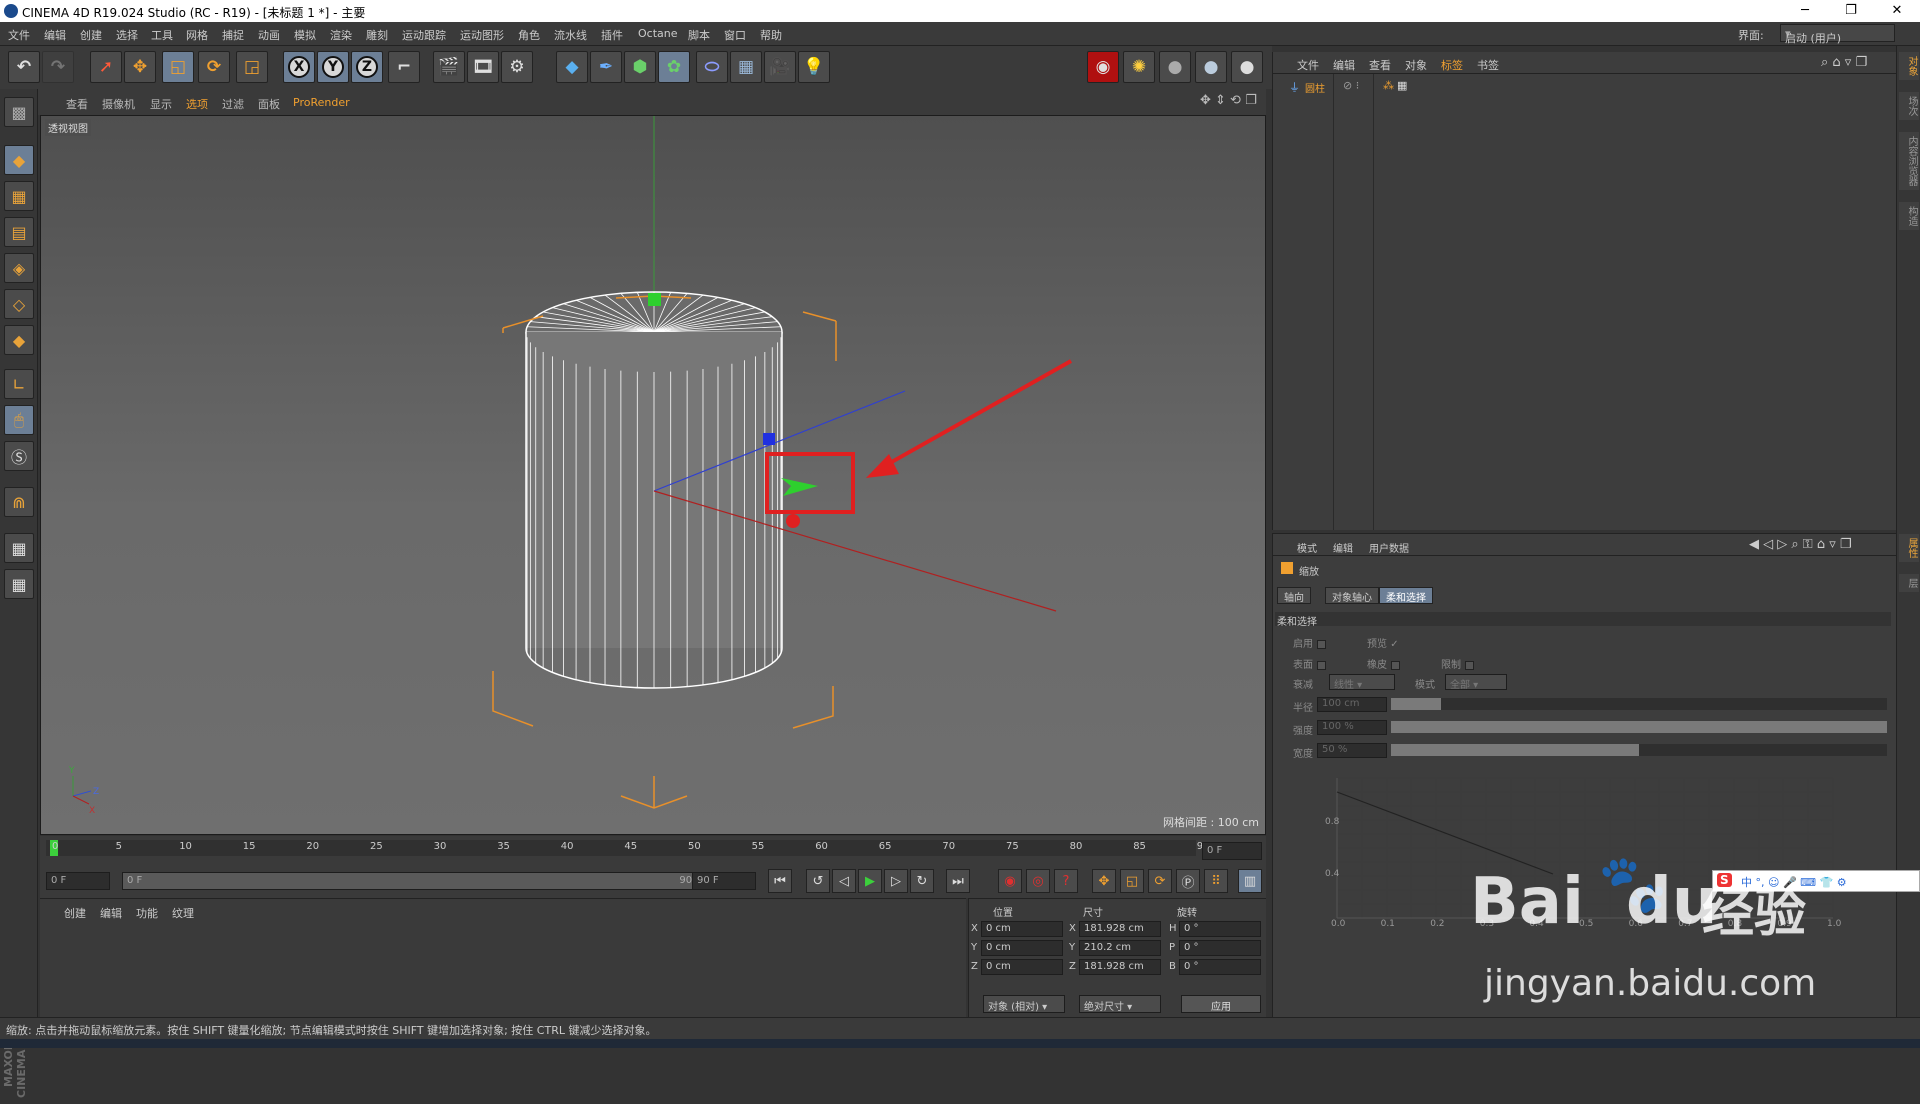  What do you see at coordinates (341, 35) in the screenshot?
I see `menu-render: 渲染` at bounding box center [341, 35].